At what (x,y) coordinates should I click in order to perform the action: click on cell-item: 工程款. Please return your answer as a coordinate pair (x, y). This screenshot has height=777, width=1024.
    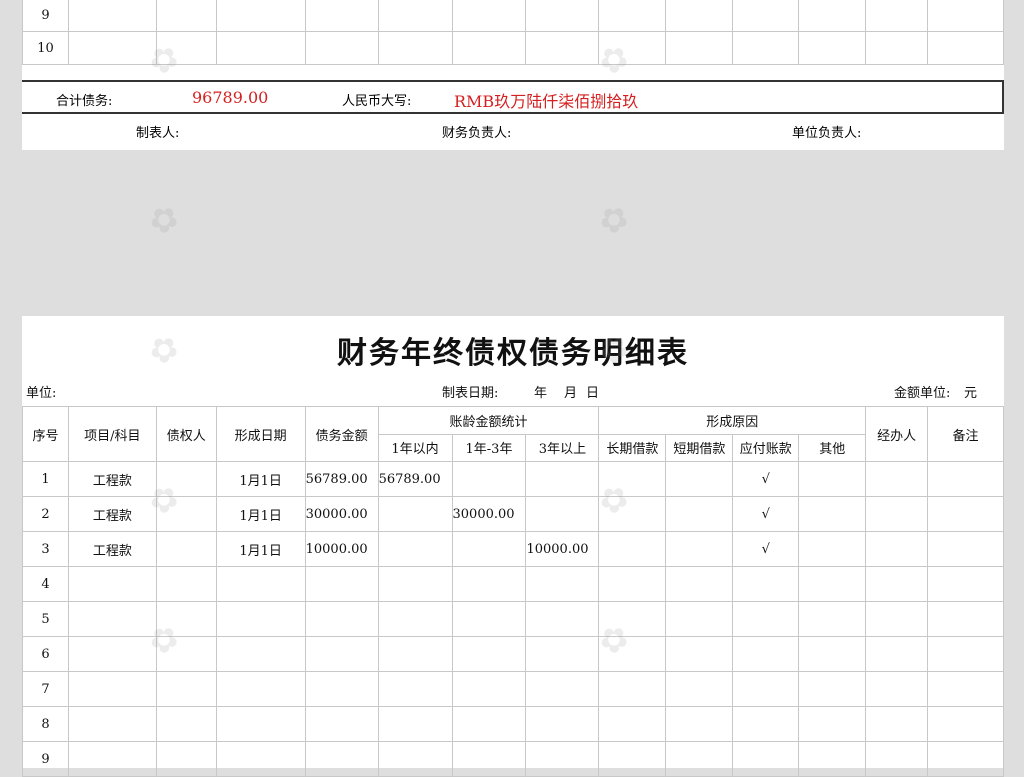
    Looking at the image, I should click on (112, 549).